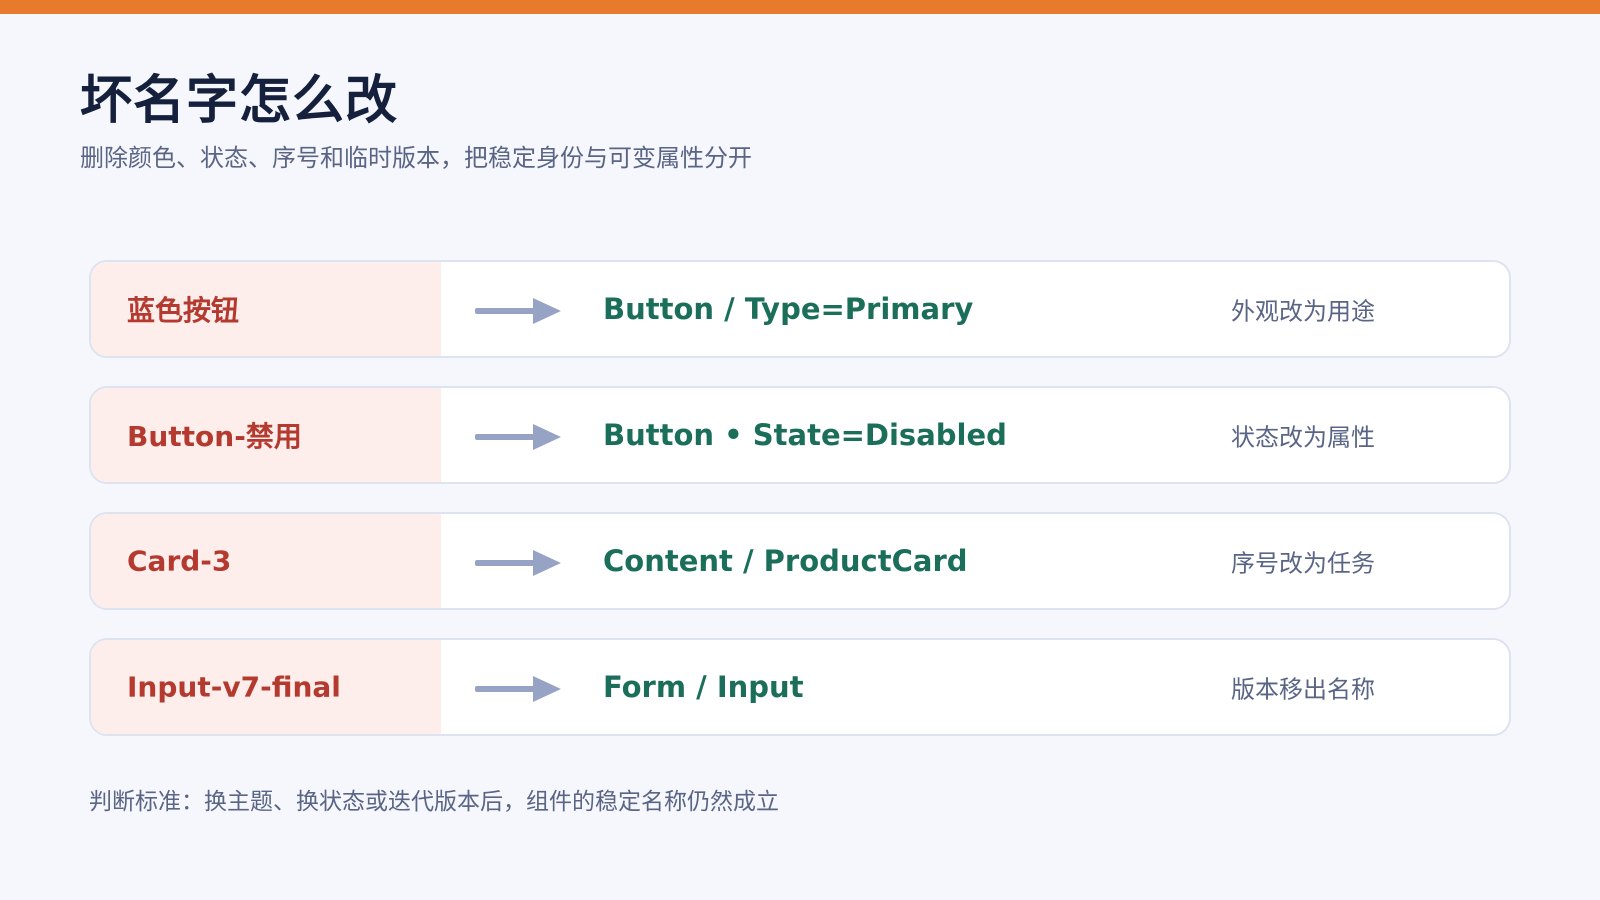 The width and height of the screenshot is (1600, 900). What do you see at coordinates (805, 435) in the screenshot?
I see `new-name: Button • State=Disabled` at bounding box center [805, 435].